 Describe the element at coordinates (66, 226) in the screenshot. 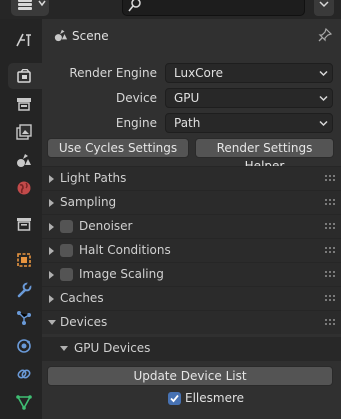

I see `denoiser-checkbox` at that location.